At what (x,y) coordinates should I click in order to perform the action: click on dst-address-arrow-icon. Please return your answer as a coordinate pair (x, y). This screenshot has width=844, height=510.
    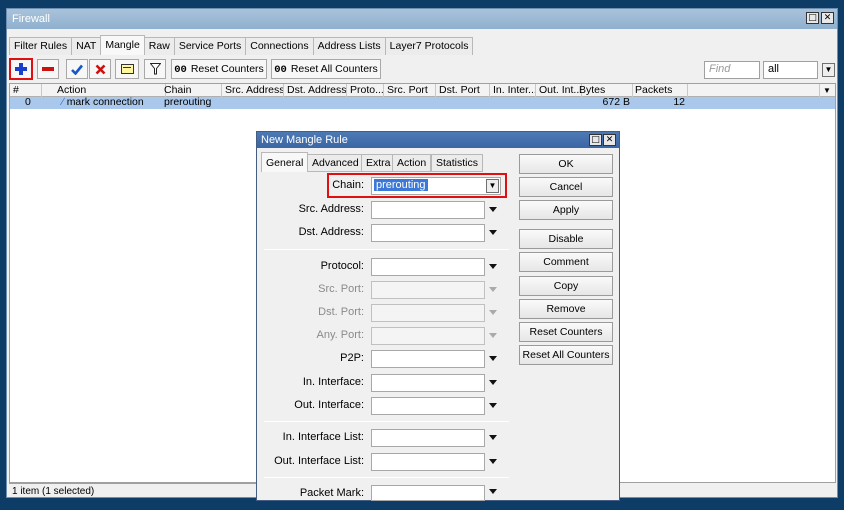
    Looking at the image, I should click on (493, 232).